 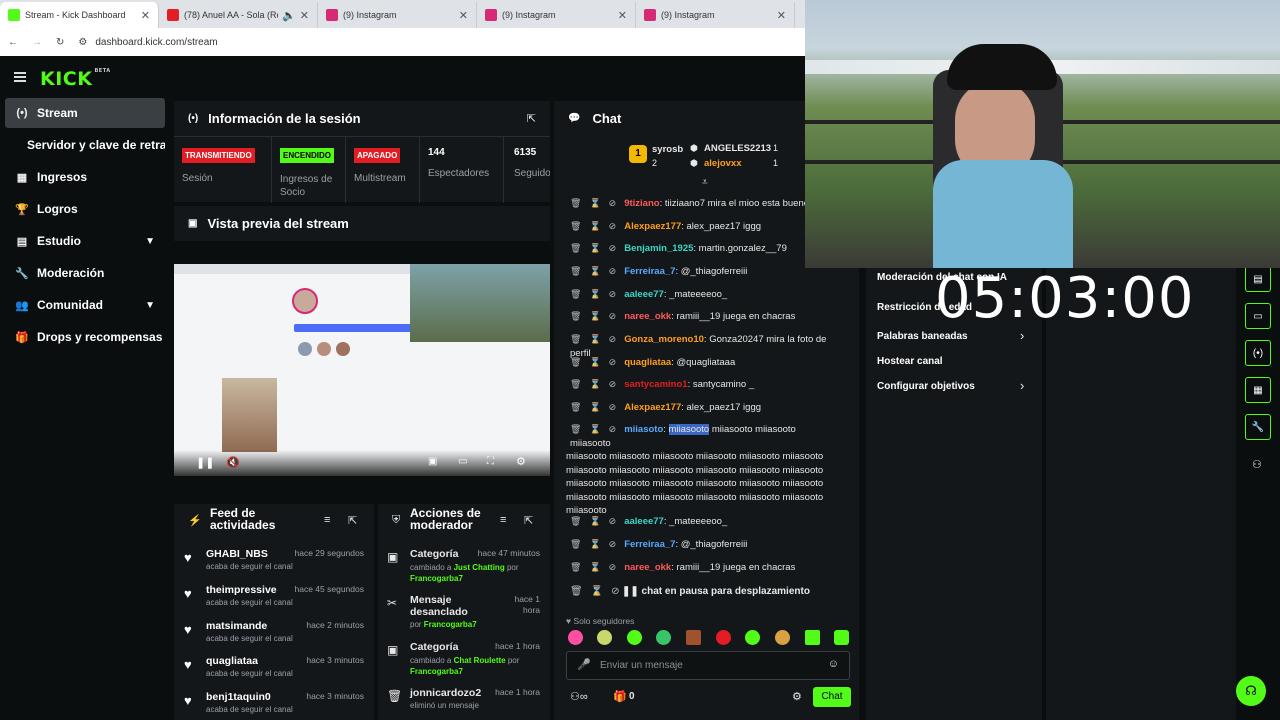 What do you see at coordinates (85, 273) in the screenshot?
I see `sidebar-item-moderacion: 🔧 Moderación` at bounding box center [85, 273].